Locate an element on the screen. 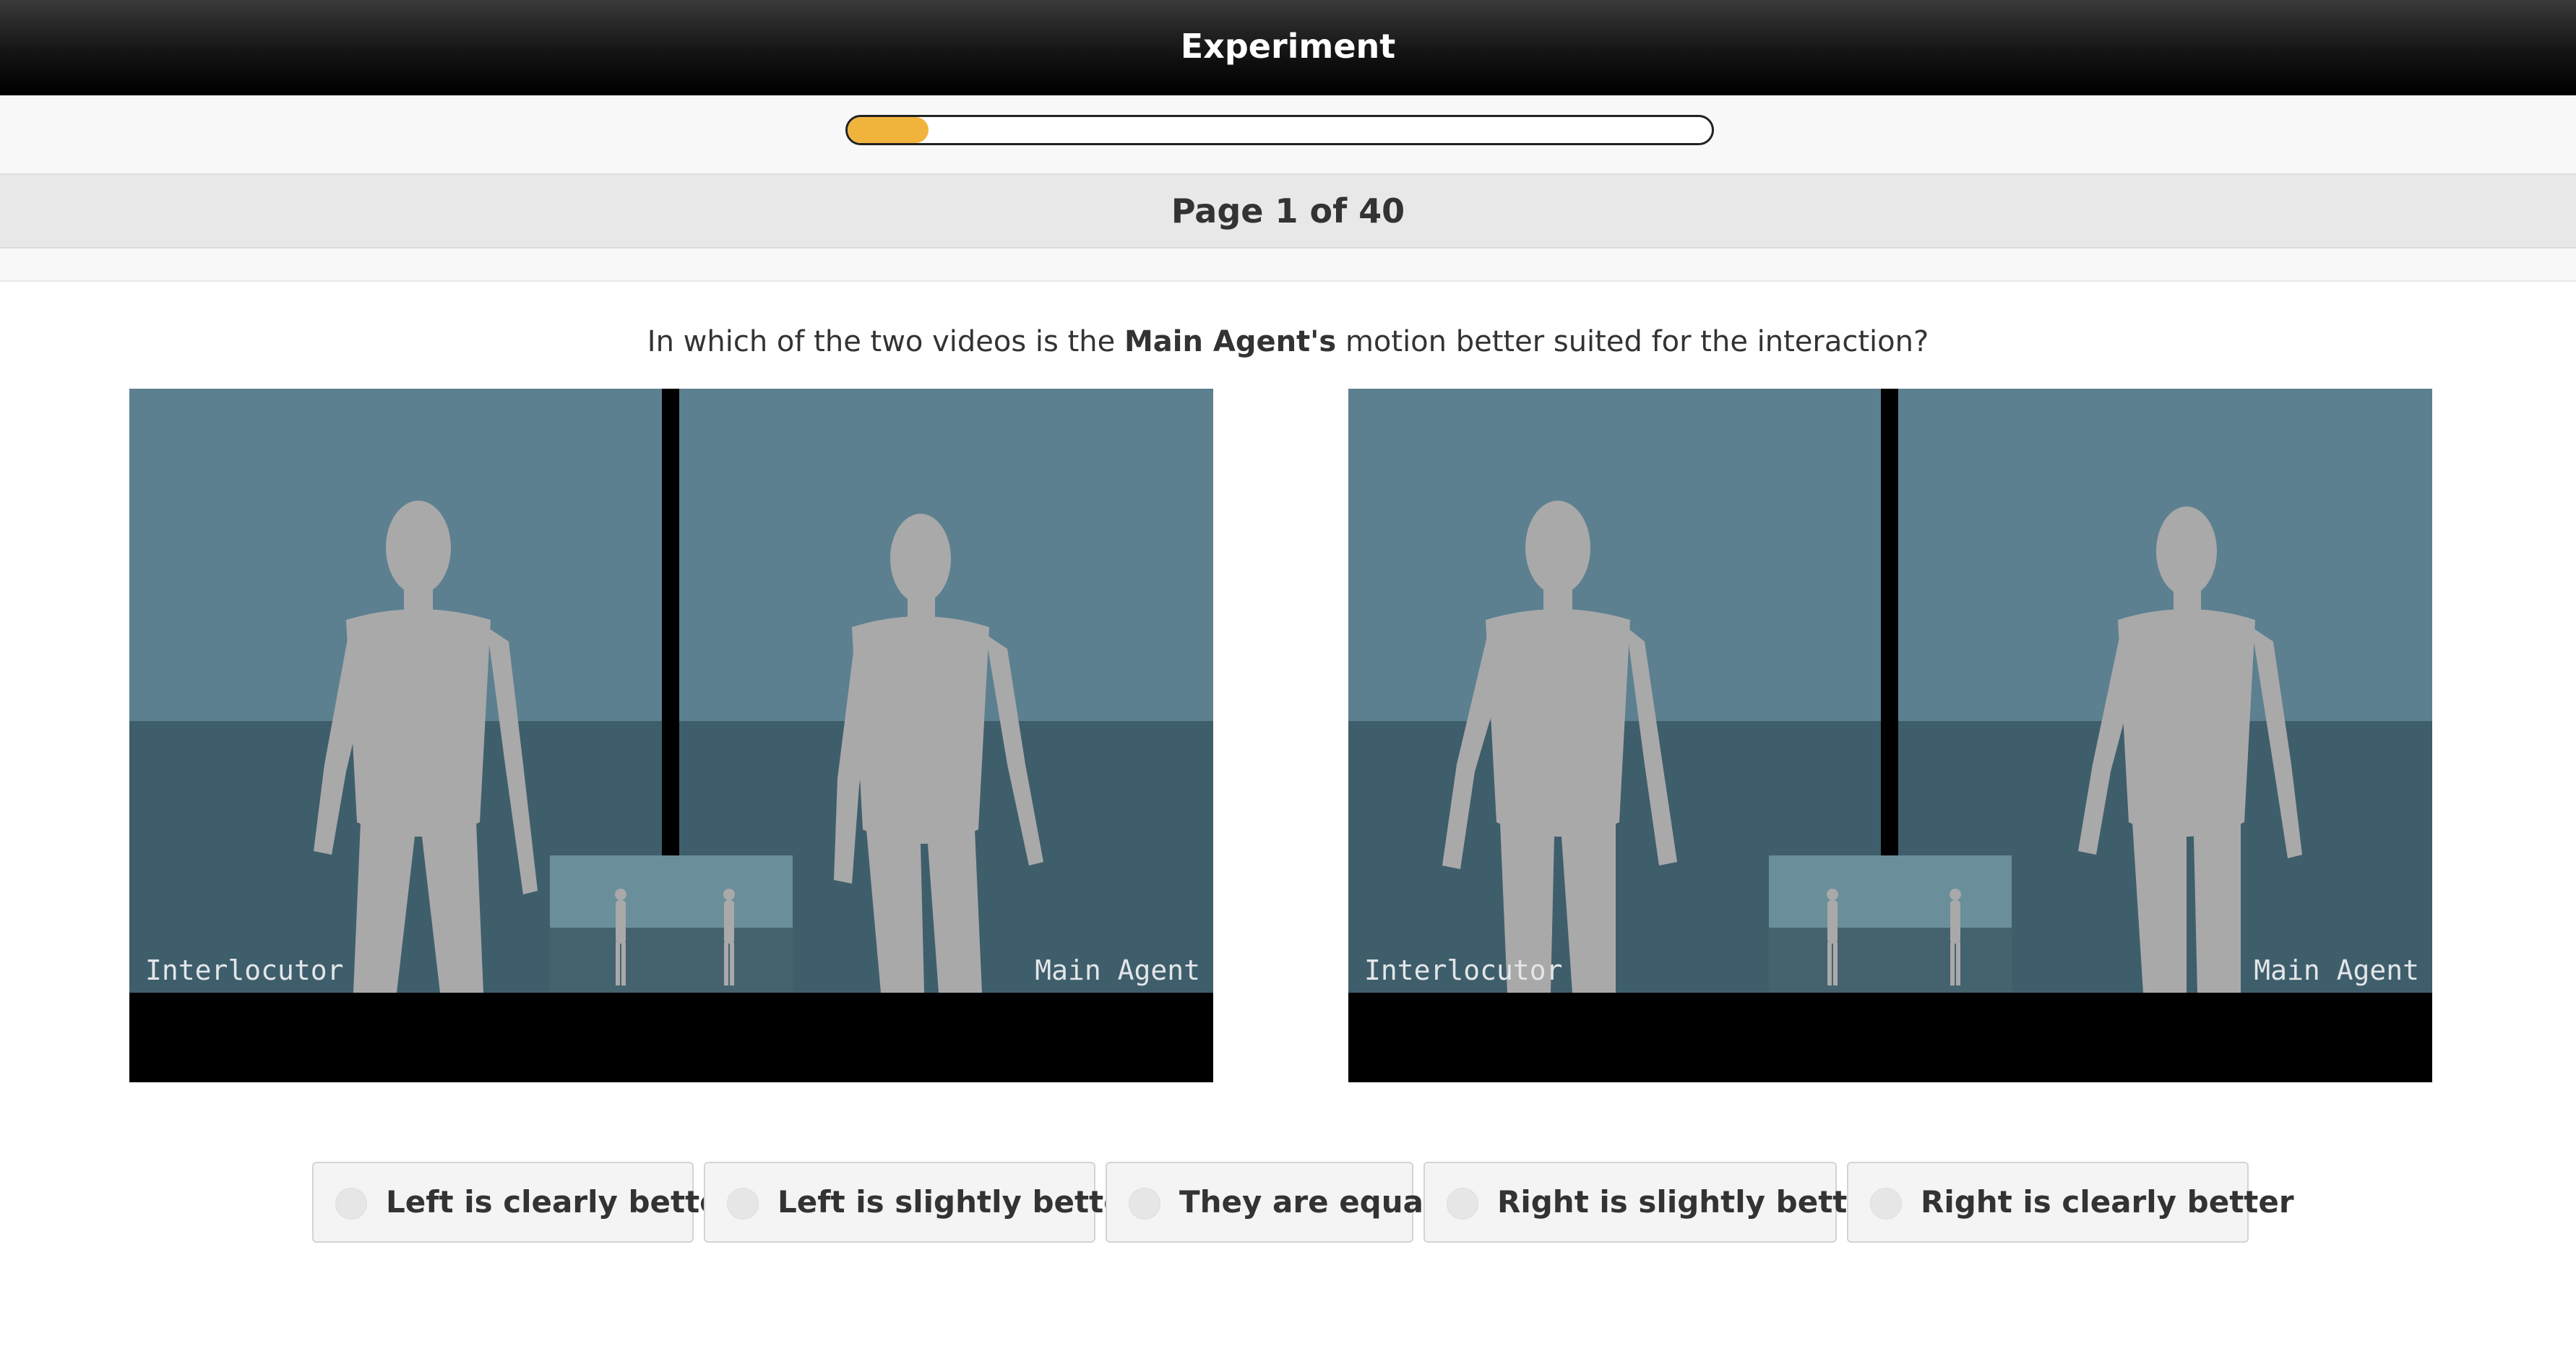 Image resolution: width=2576 pixels, height=1346 pixels. option-equal: They are equal is located at coordinates (1270, 1202).